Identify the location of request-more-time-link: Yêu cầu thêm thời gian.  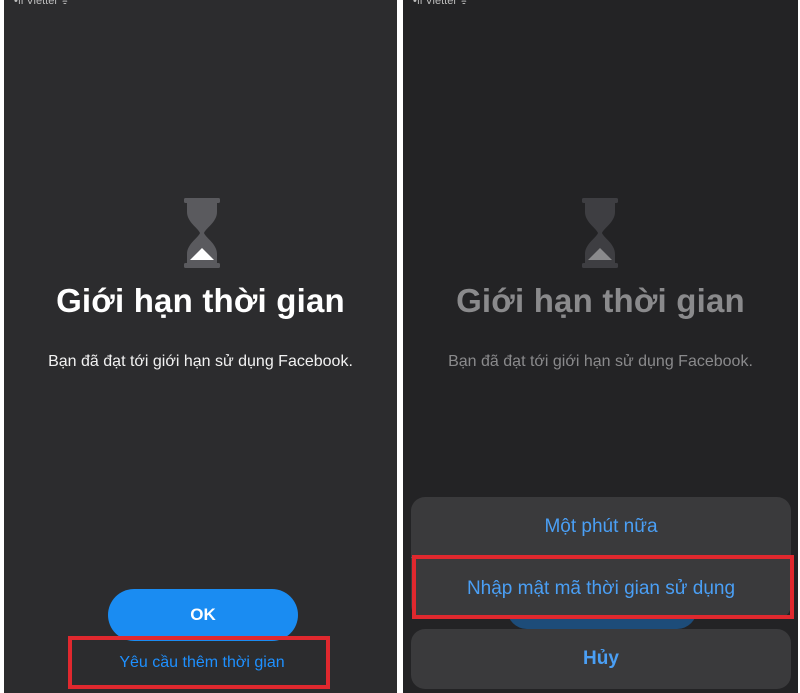
(202, 663).